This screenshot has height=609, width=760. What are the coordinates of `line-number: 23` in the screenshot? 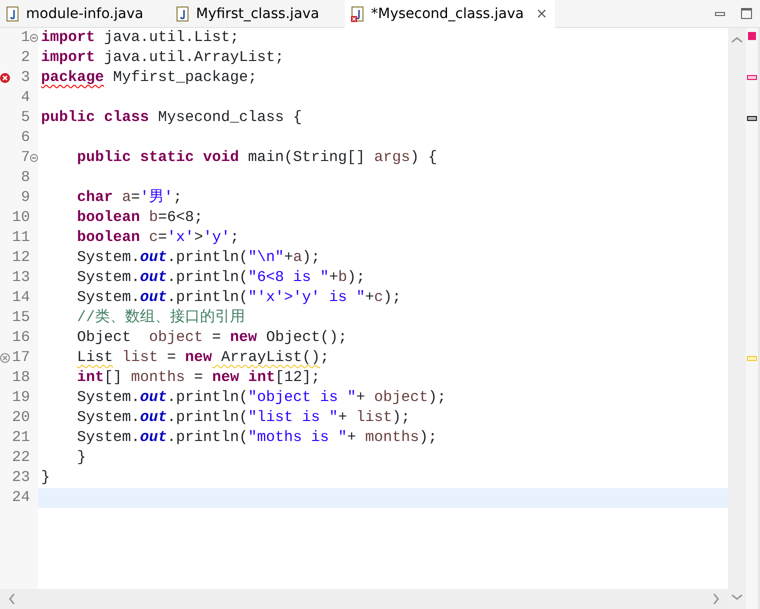 It's located at (20, 478).